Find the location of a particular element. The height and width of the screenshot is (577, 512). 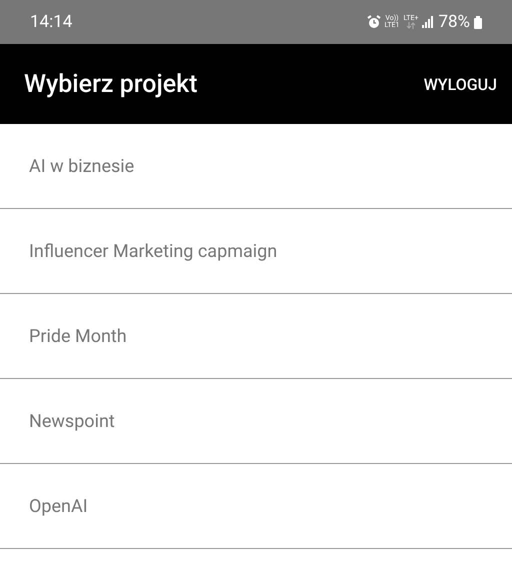

data-arrows-icon is located at coordinates (411, 25).